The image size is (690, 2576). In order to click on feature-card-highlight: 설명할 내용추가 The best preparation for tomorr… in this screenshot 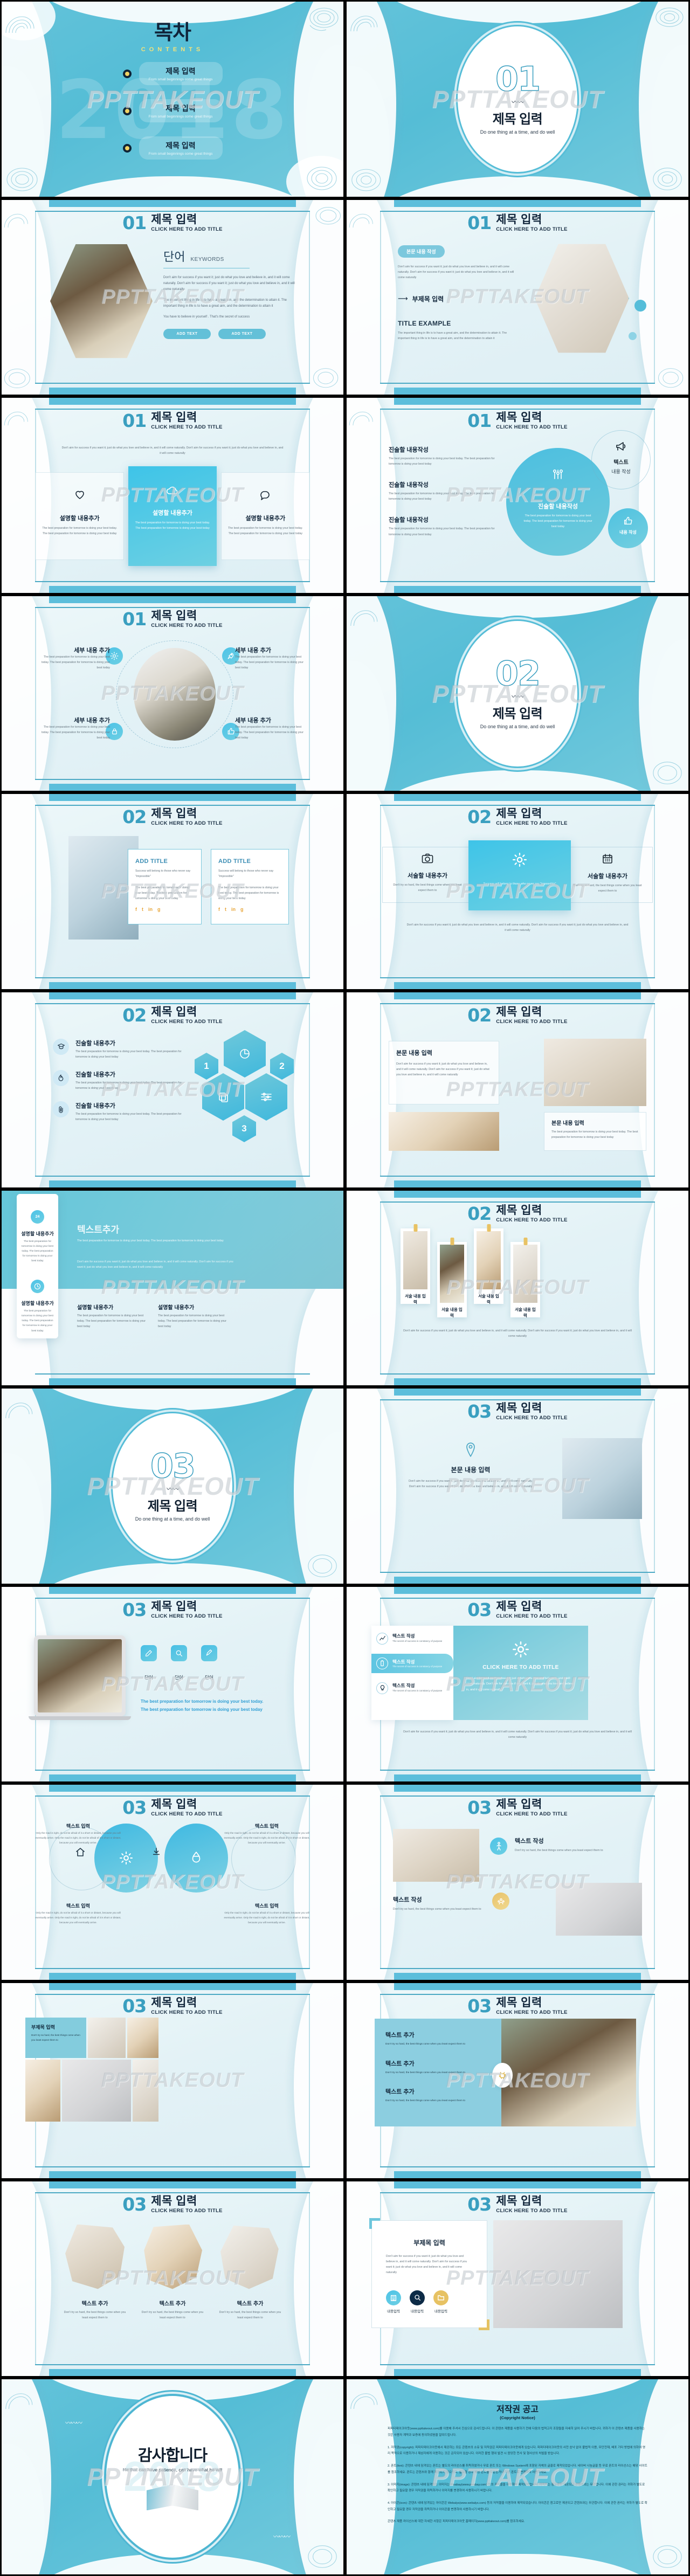, I will do `click(172, 516)`.